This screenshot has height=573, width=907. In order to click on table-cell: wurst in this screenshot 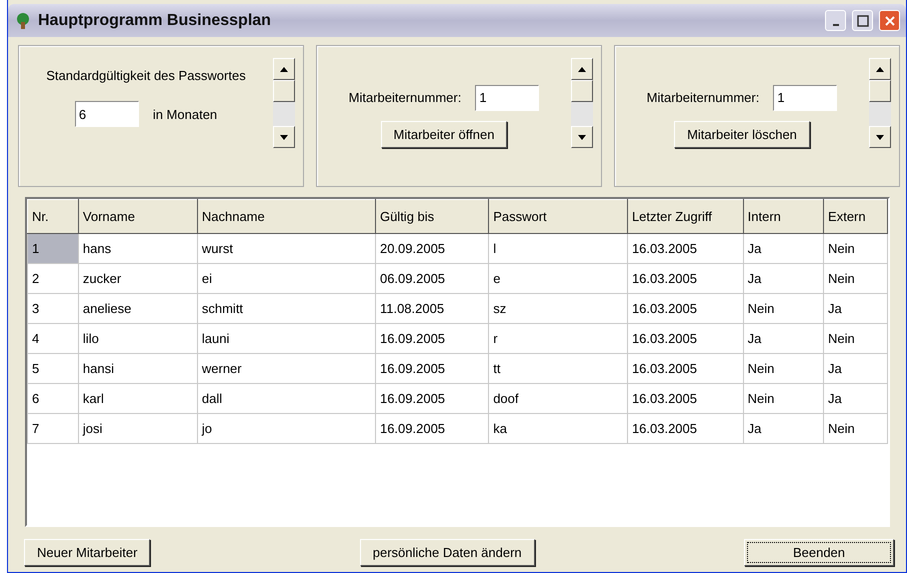, I will do `click(286, 249)`.